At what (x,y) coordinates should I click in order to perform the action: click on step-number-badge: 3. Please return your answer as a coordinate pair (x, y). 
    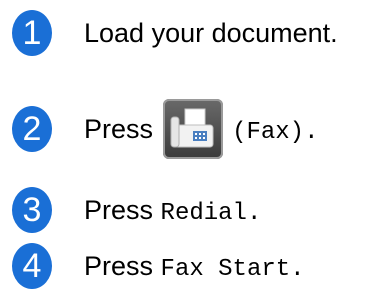
    Looking at the image, I should click on (32, 210).